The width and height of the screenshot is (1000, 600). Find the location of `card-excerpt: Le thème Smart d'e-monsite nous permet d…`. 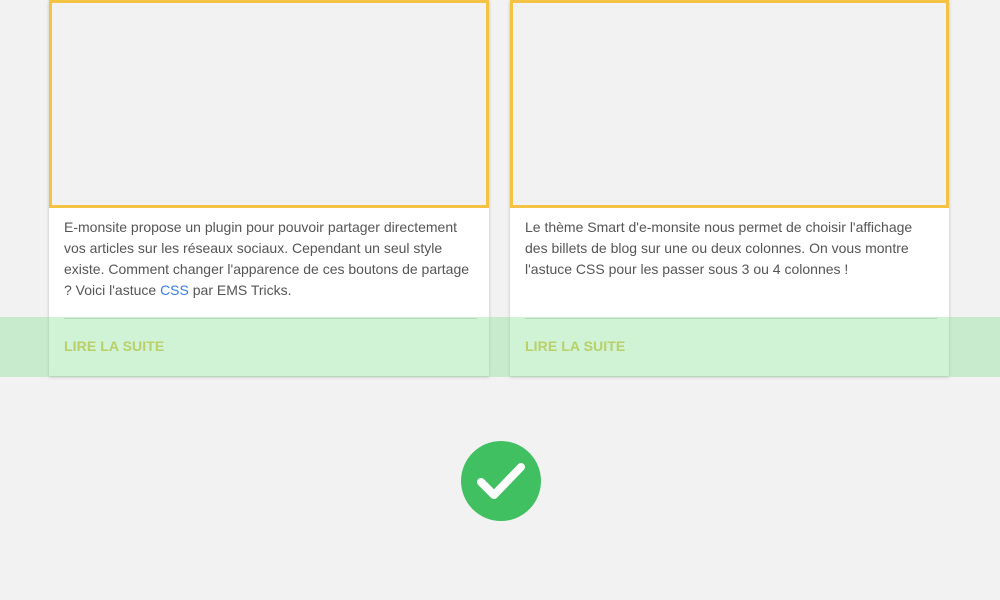

card-excerpt: Le thème Smart d'e-monsite nous permet d… is located at coordinates (719, 248).